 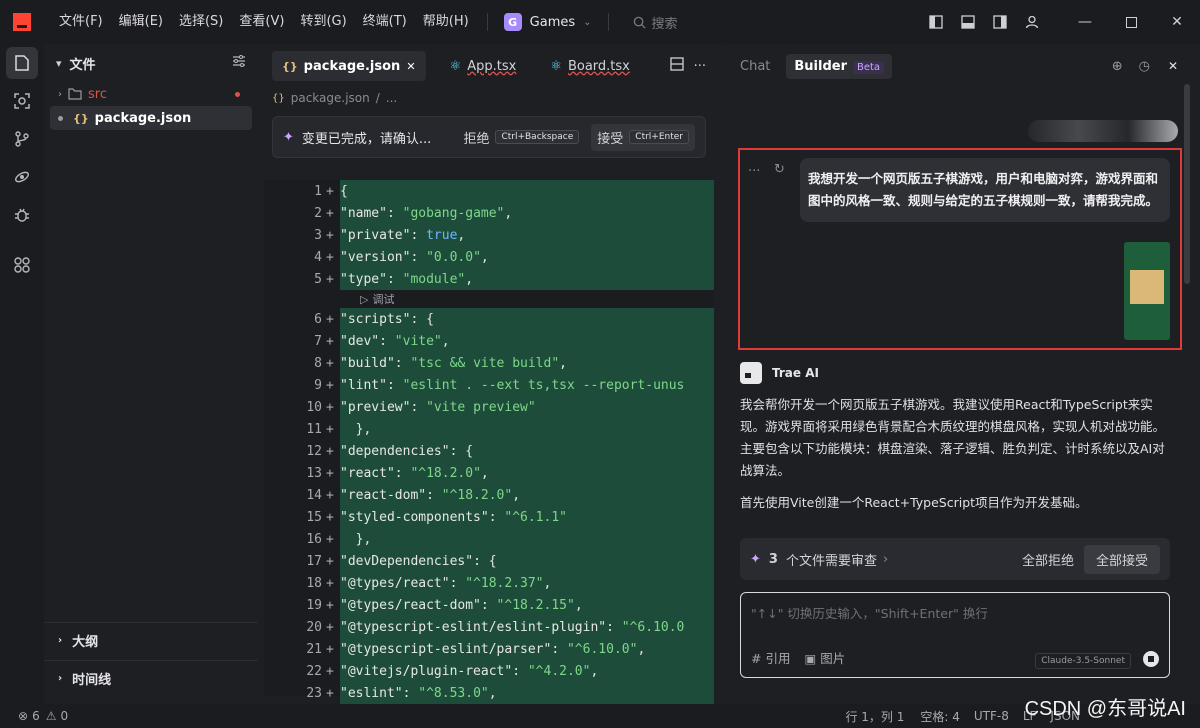 What do you see at coordinates (874, 716) in the screenshot?
I see `cursor-position: 行 1，列 1` at bounding box center [874, 716].